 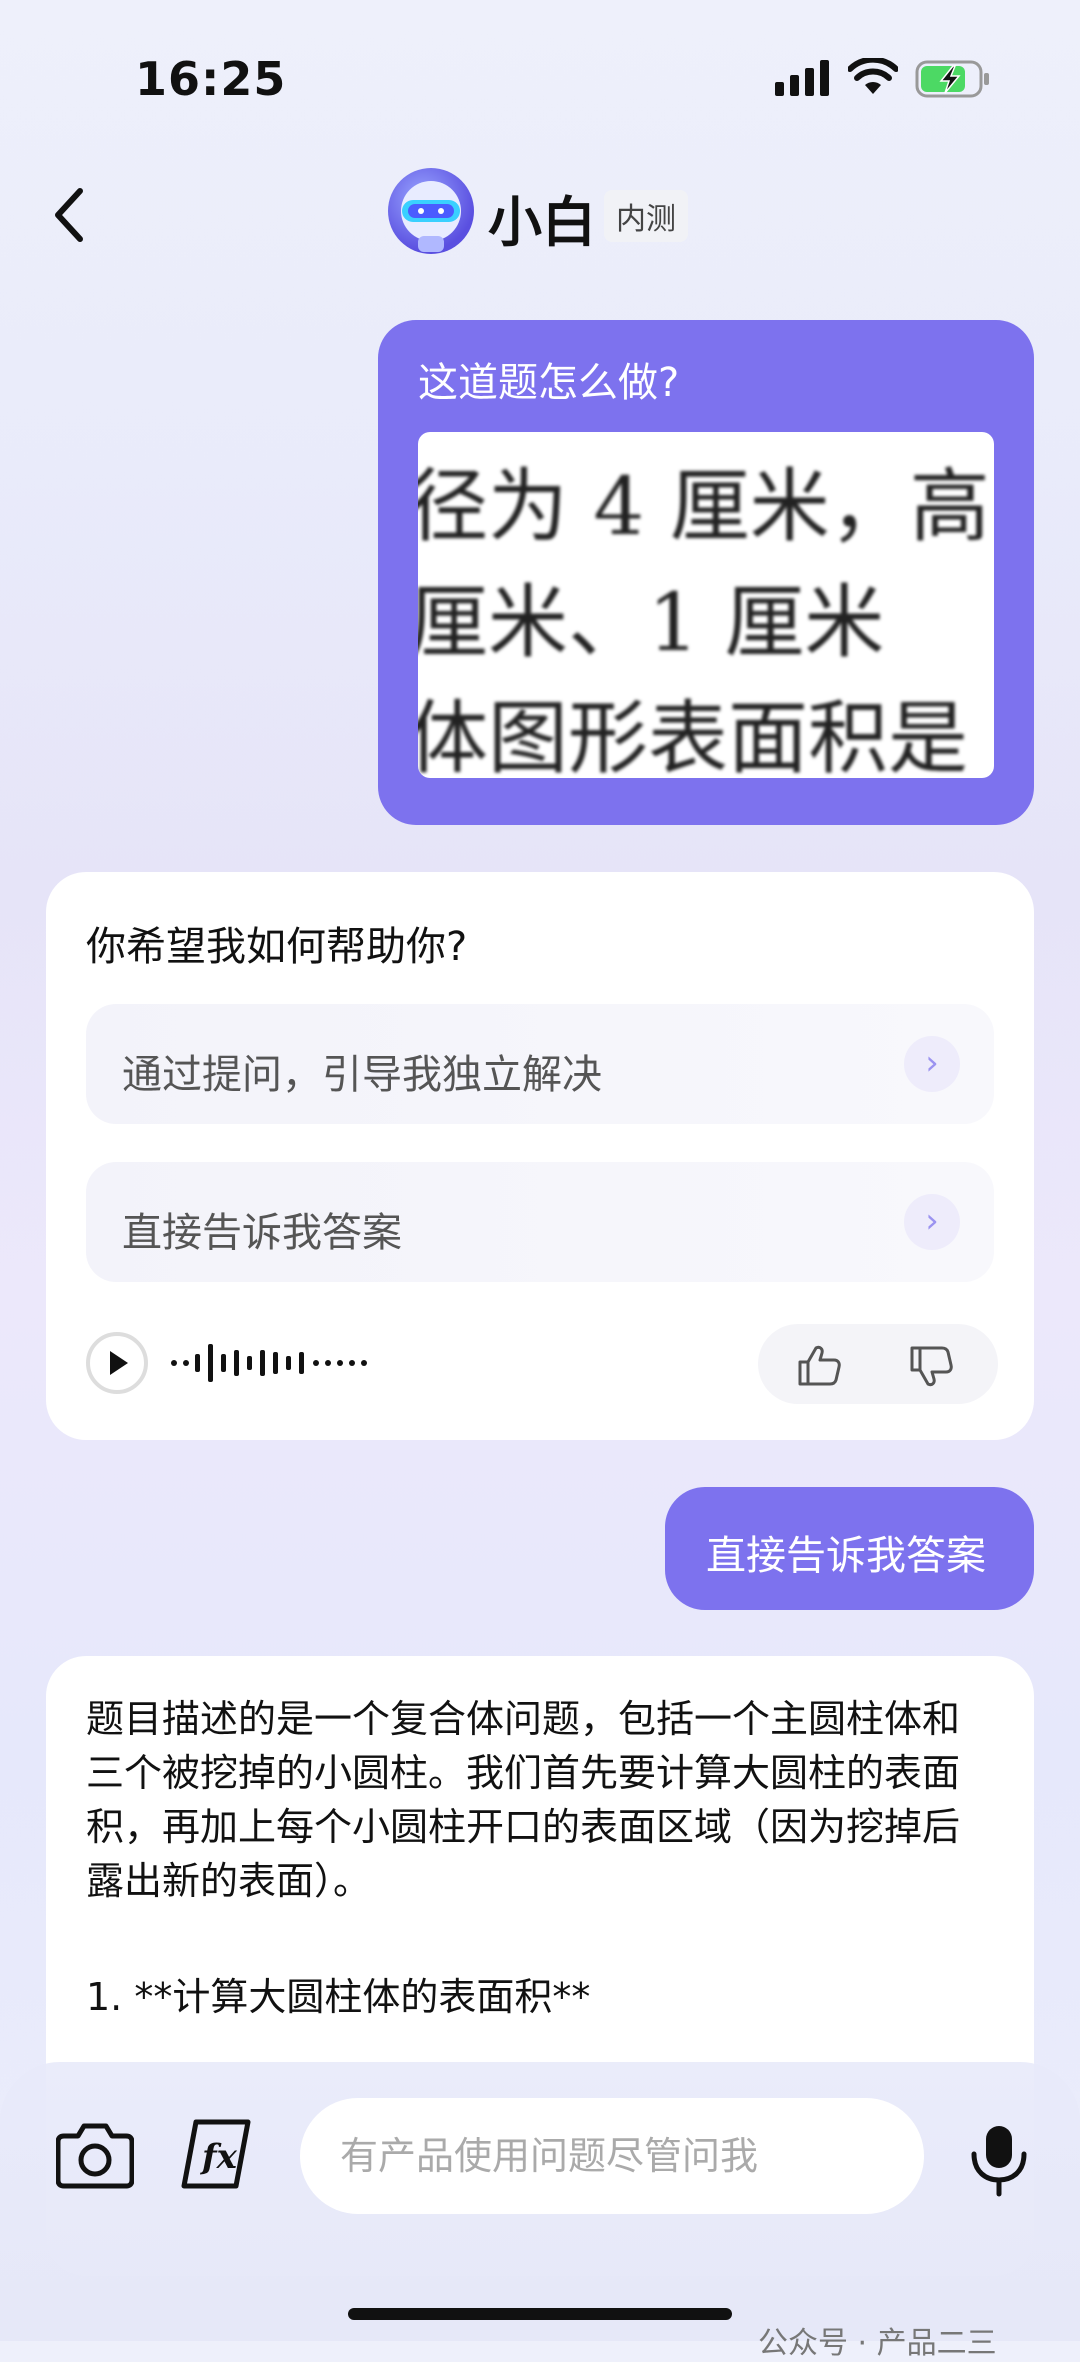 I want to click on battery-charging-icon, so click(x=952, y=79).